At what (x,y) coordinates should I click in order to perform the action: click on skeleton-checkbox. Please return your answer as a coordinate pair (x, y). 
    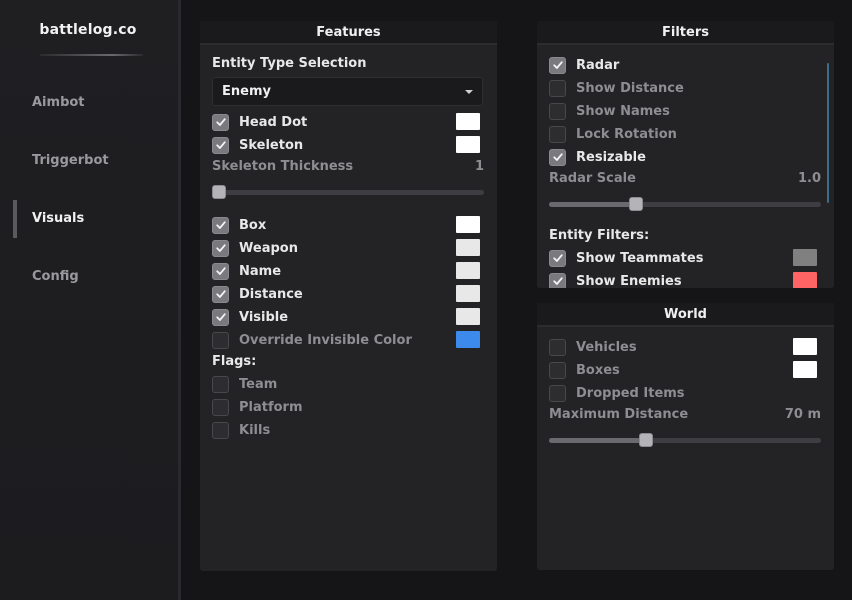
    Looking at the image, I should click on (220, 145).